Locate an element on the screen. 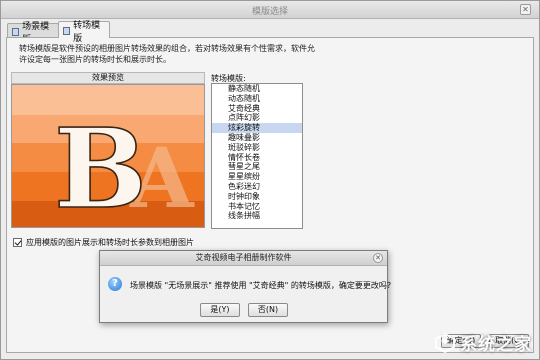 The height and width of the screenshot is (360, 540). tab-transition-template: 转场模版 is located at coordinates (84, 32).